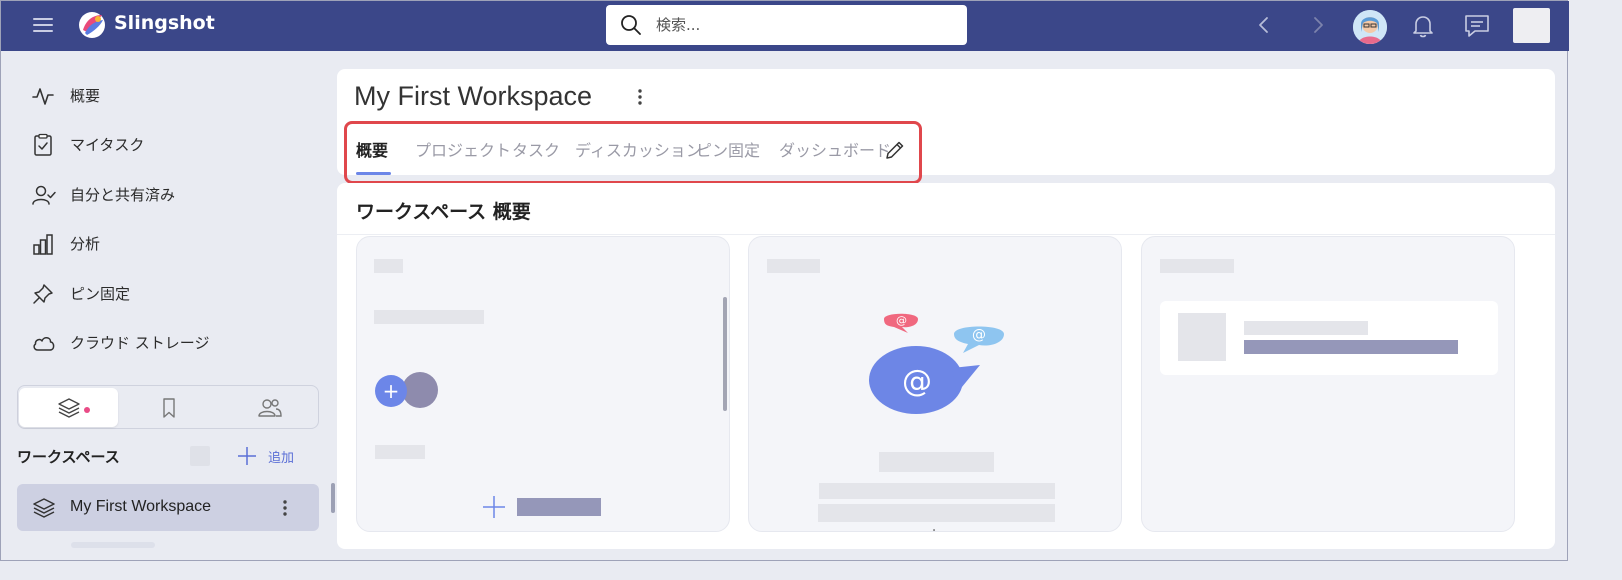 Image resolution: width=1622 pixels, height=580 pixels. I want to click on user-check-icon, so click(44, 195).